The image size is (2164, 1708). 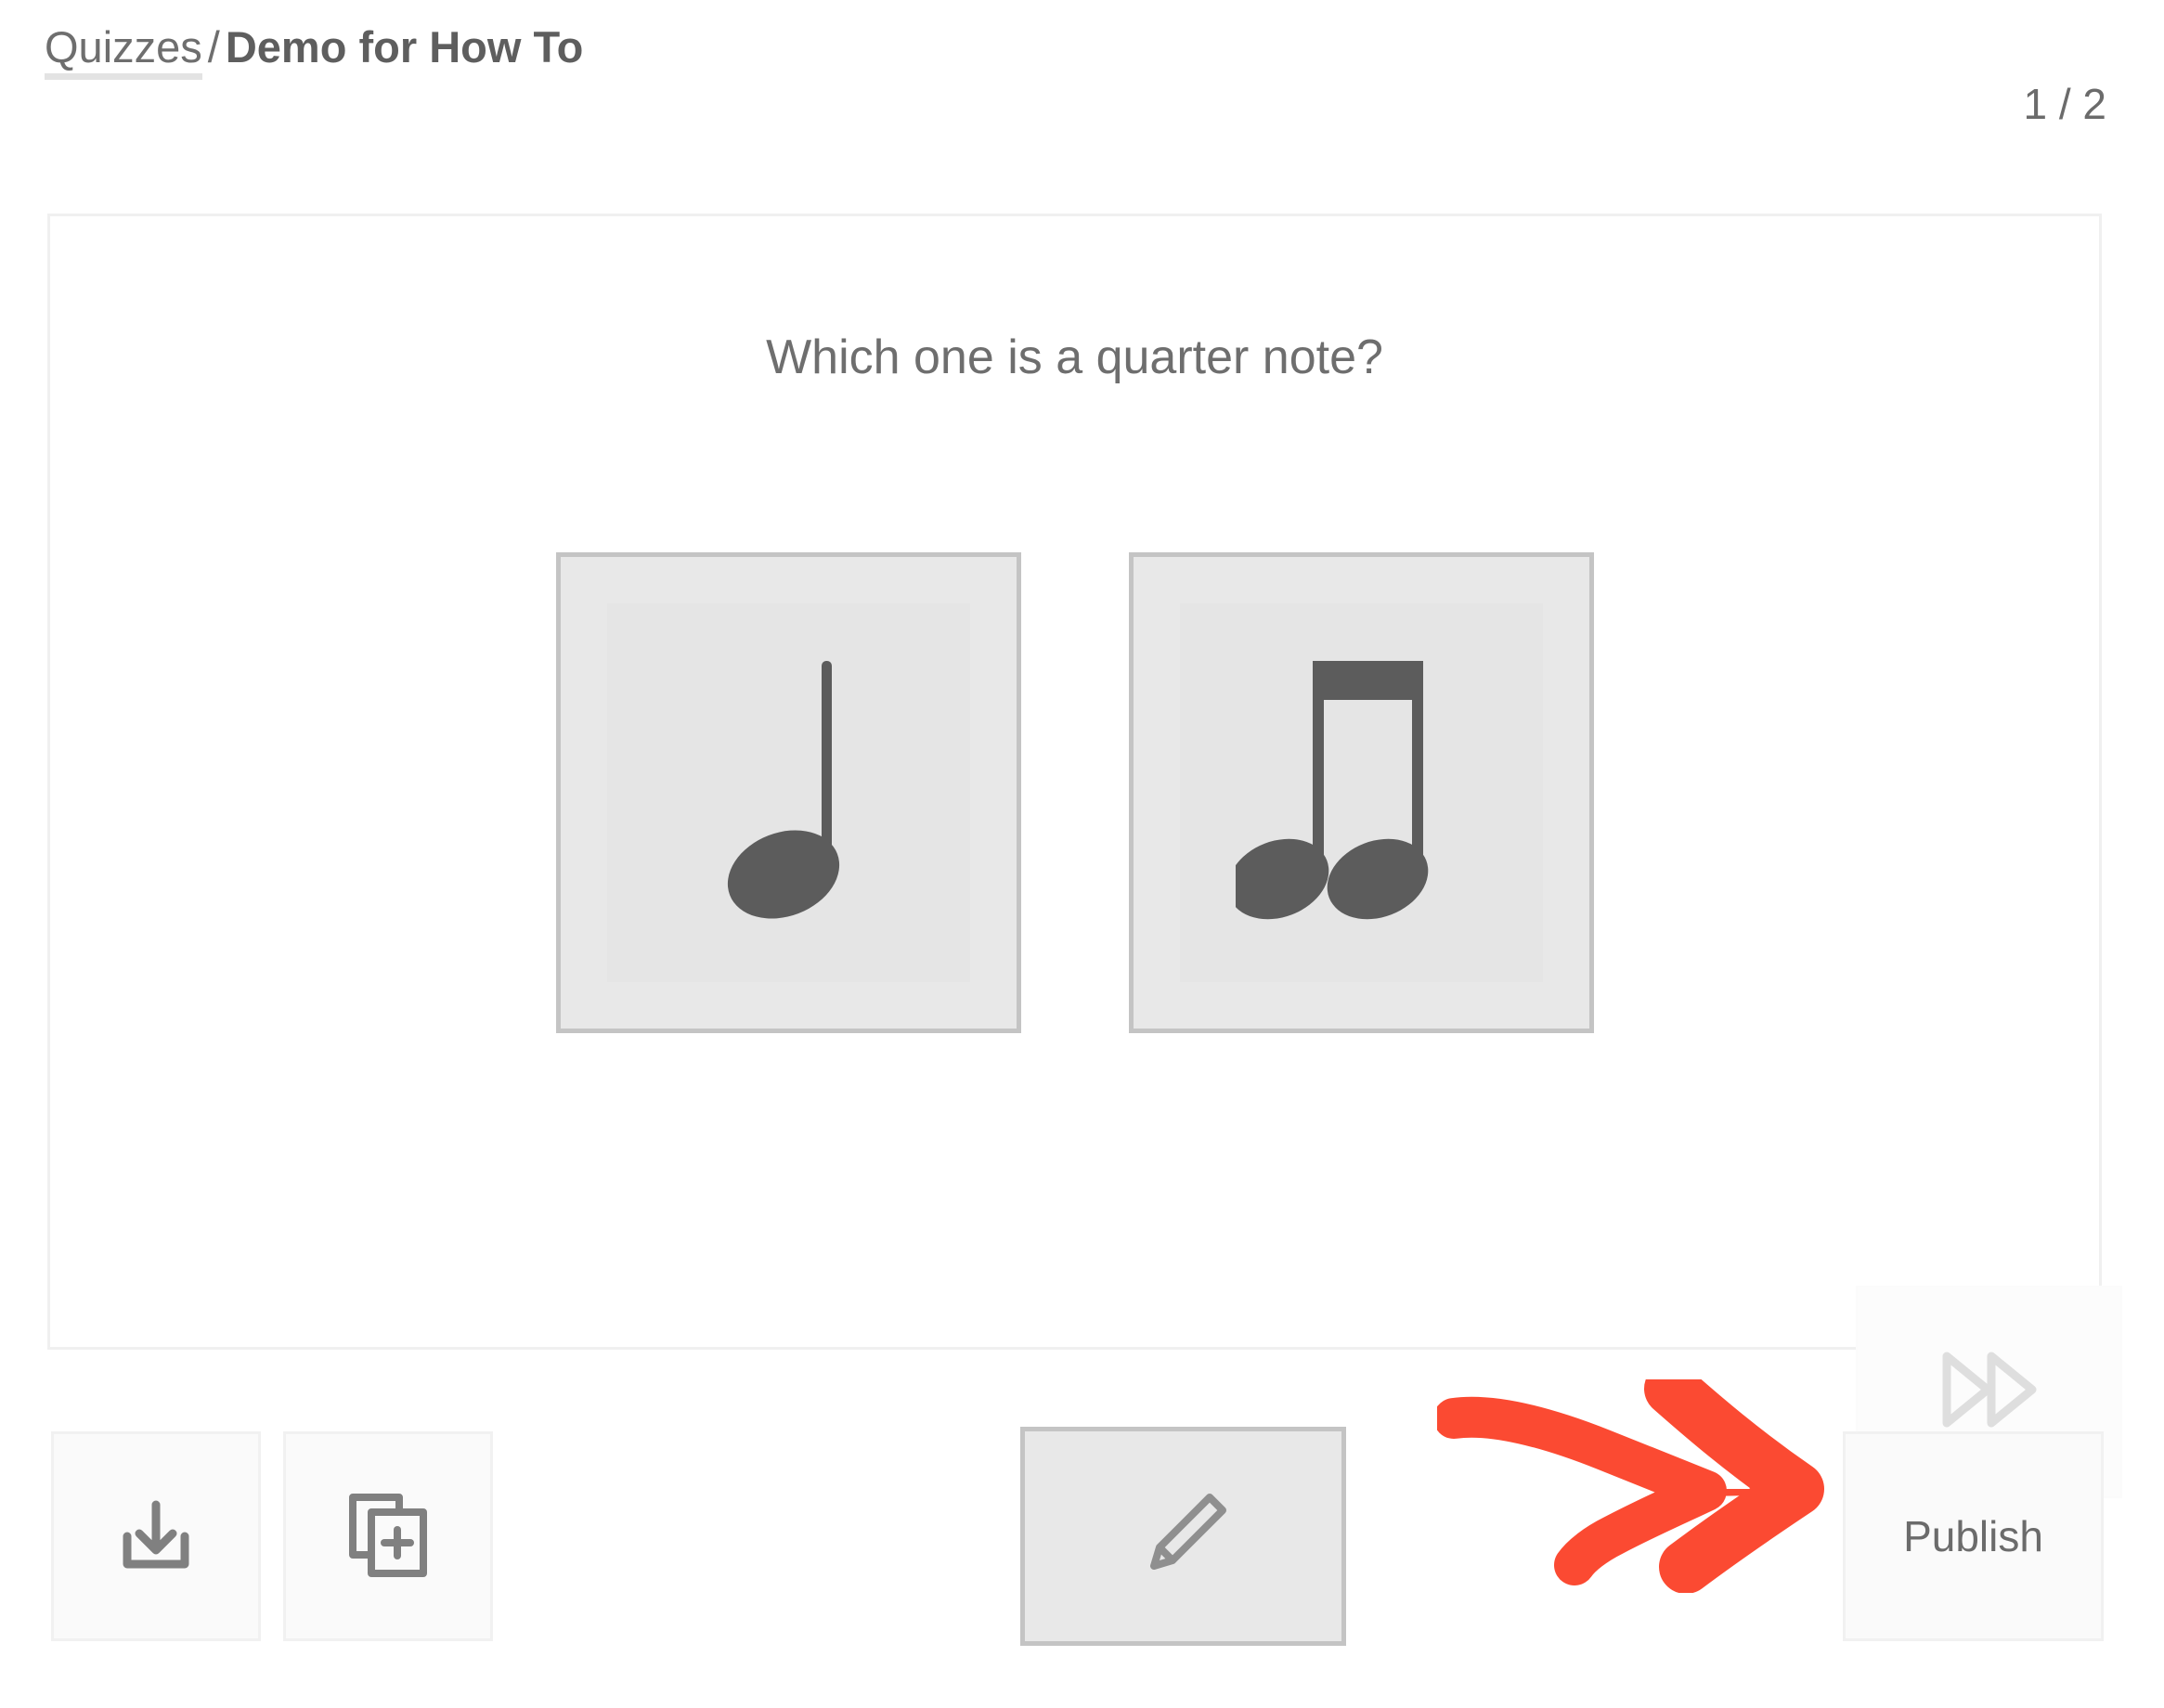 I want to click on download-icon, so click(x=156, y=1537).